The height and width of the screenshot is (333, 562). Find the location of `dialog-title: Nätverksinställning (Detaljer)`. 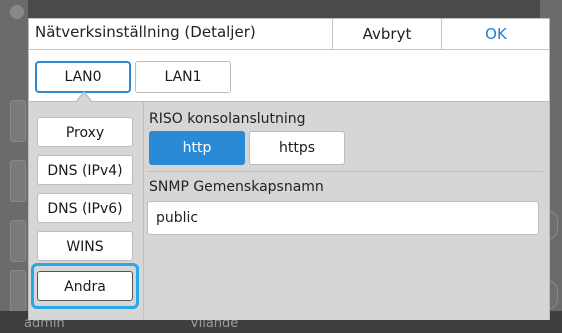

dialog-title: Nätverksinställning (Detaljer) is located at coordinates (145, 32).